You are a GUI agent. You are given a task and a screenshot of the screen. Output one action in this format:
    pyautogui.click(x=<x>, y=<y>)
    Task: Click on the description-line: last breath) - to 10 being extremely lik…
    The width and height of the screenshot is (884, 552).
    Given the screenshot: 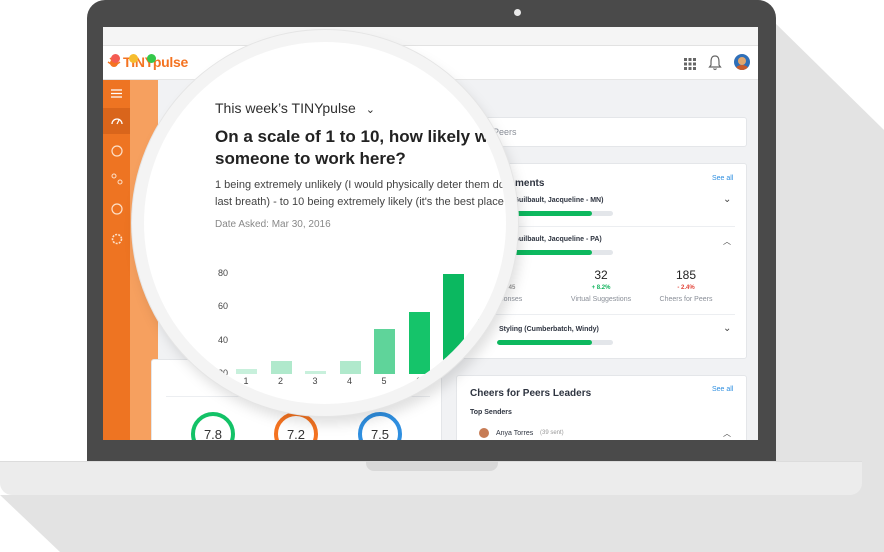 What is the action you would take?
    pyautogui.click(x=366, y=202)
    